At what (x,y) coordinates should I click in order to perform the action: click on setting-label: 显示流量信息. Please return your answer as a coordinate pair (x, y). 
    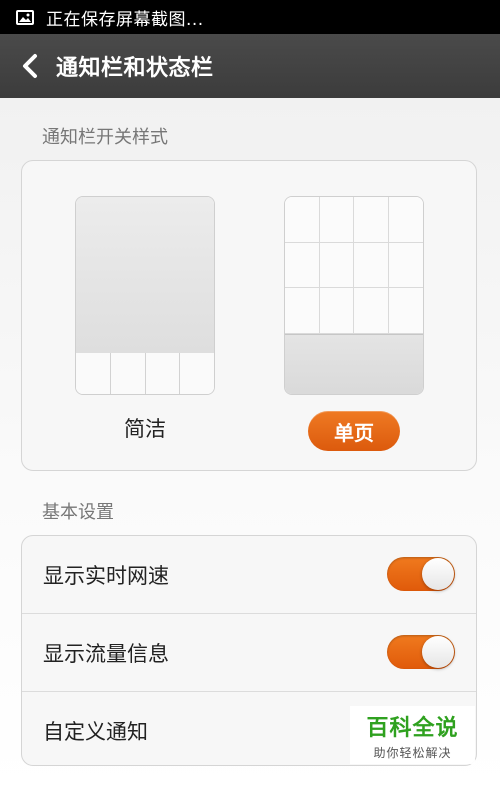
    Looking at the image, I should click on (106, 653).